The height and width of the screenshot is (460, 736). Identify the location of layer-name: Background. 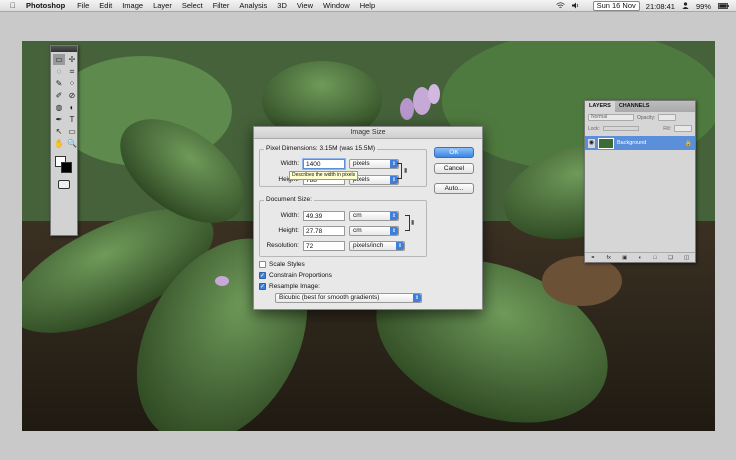
(632, 143).